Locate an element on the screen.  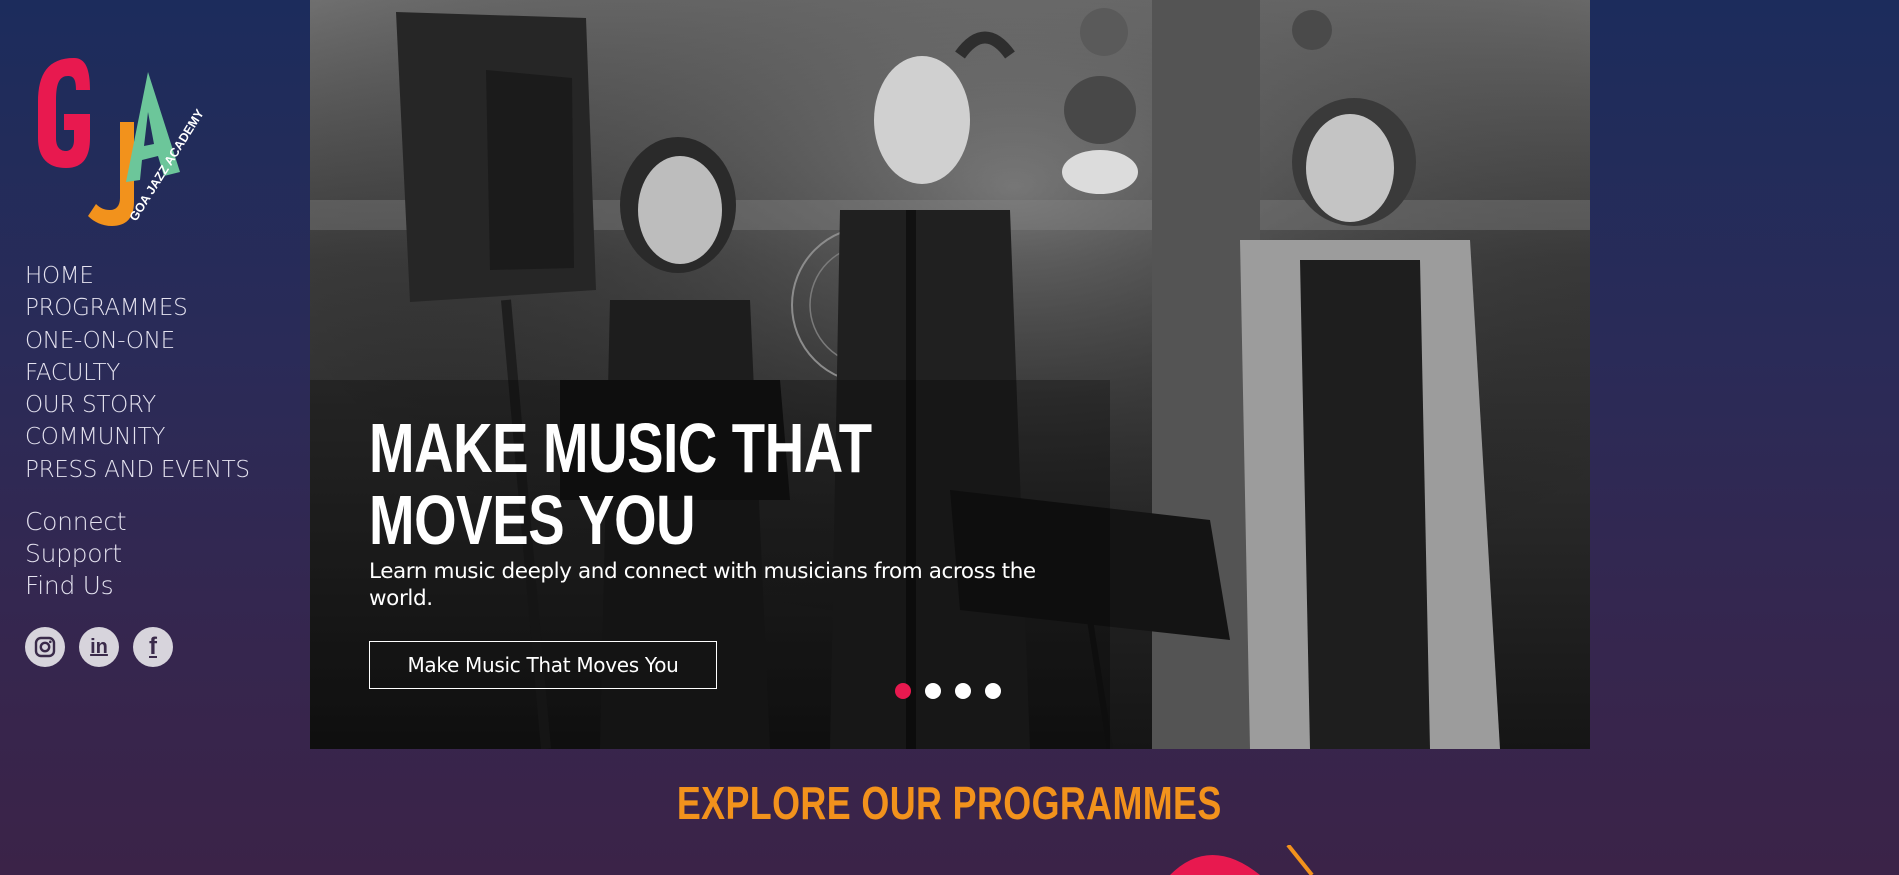
nav-find-us: Find Us is located at coordinates (75, 586).